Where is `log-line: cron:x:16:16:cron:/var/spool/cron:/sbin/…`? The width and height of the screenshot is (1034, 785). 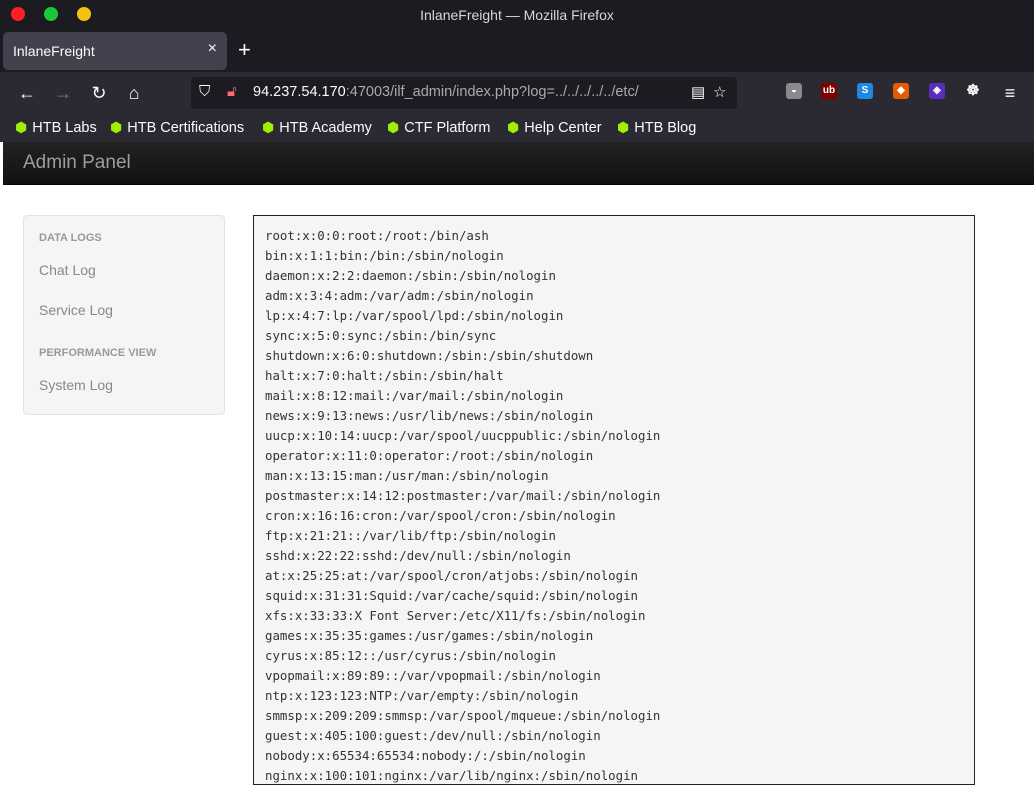
log-line: cron:x:16:16:cron:/var/spool/cron:/sbin/… is located at coordinates (440, 515).